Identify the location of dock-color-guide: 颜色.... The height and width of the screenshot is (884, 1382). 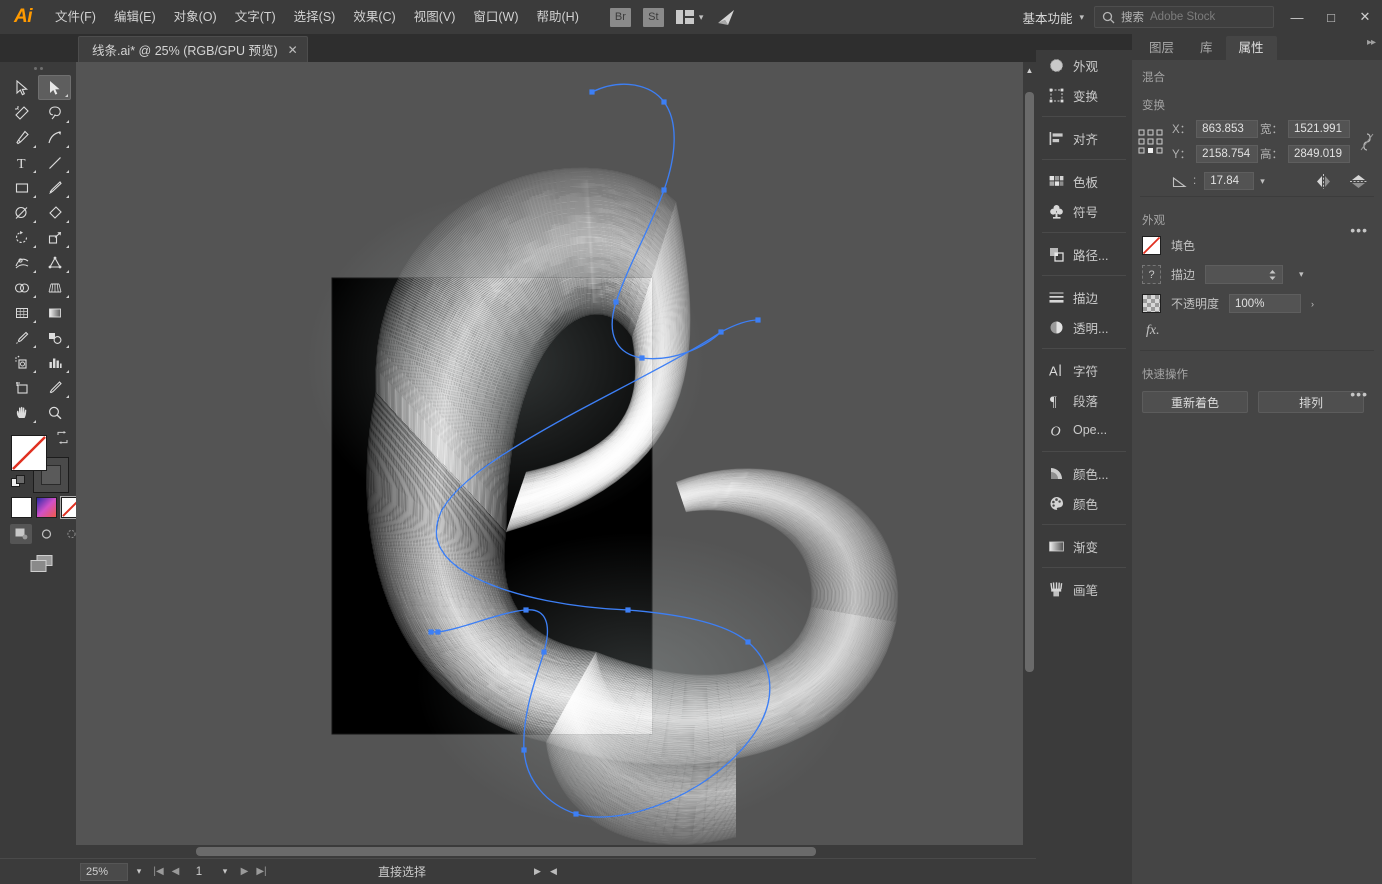
(1084, 473).